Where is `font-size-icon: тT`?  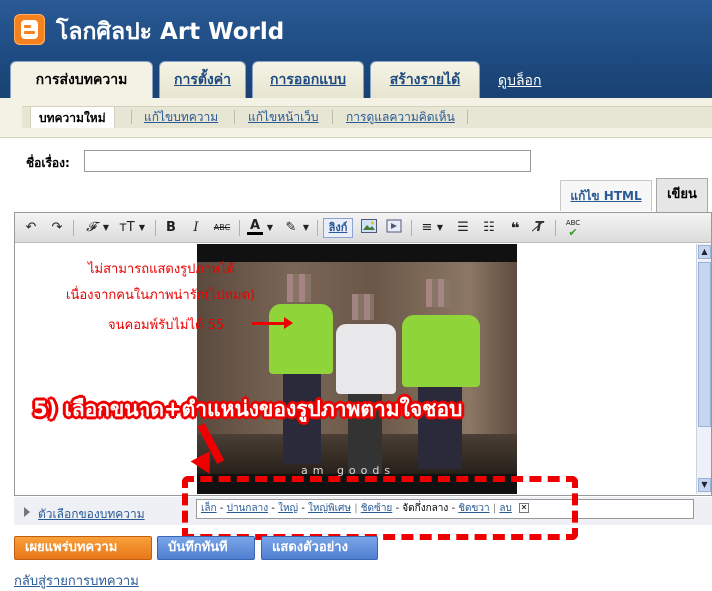 font-size-icon: тT is located at coordinates (127, 228).